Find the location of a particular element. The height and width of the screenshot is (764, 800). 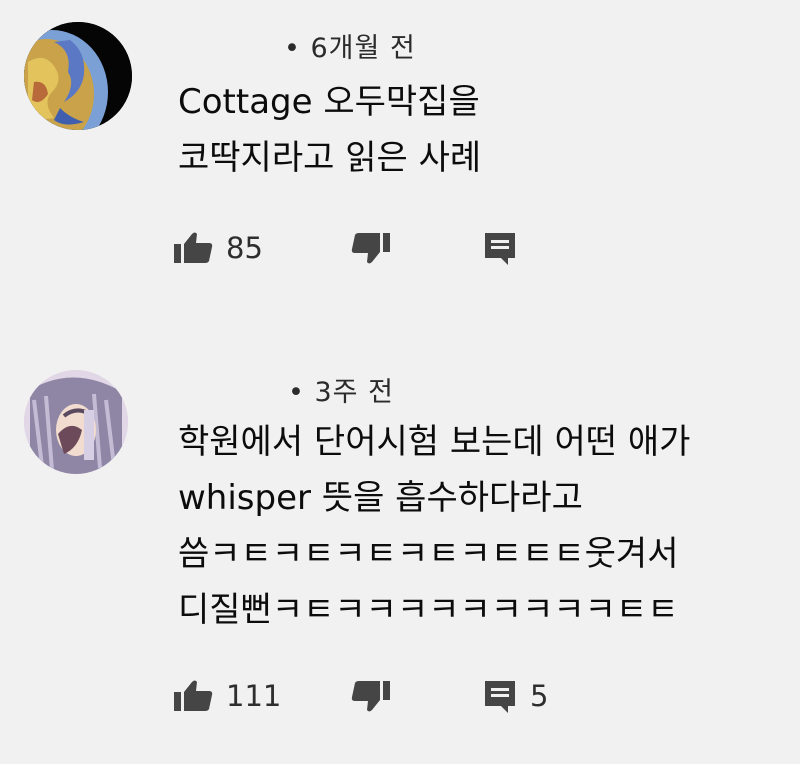

like-button: 111 is located at coordinates (226, 696).